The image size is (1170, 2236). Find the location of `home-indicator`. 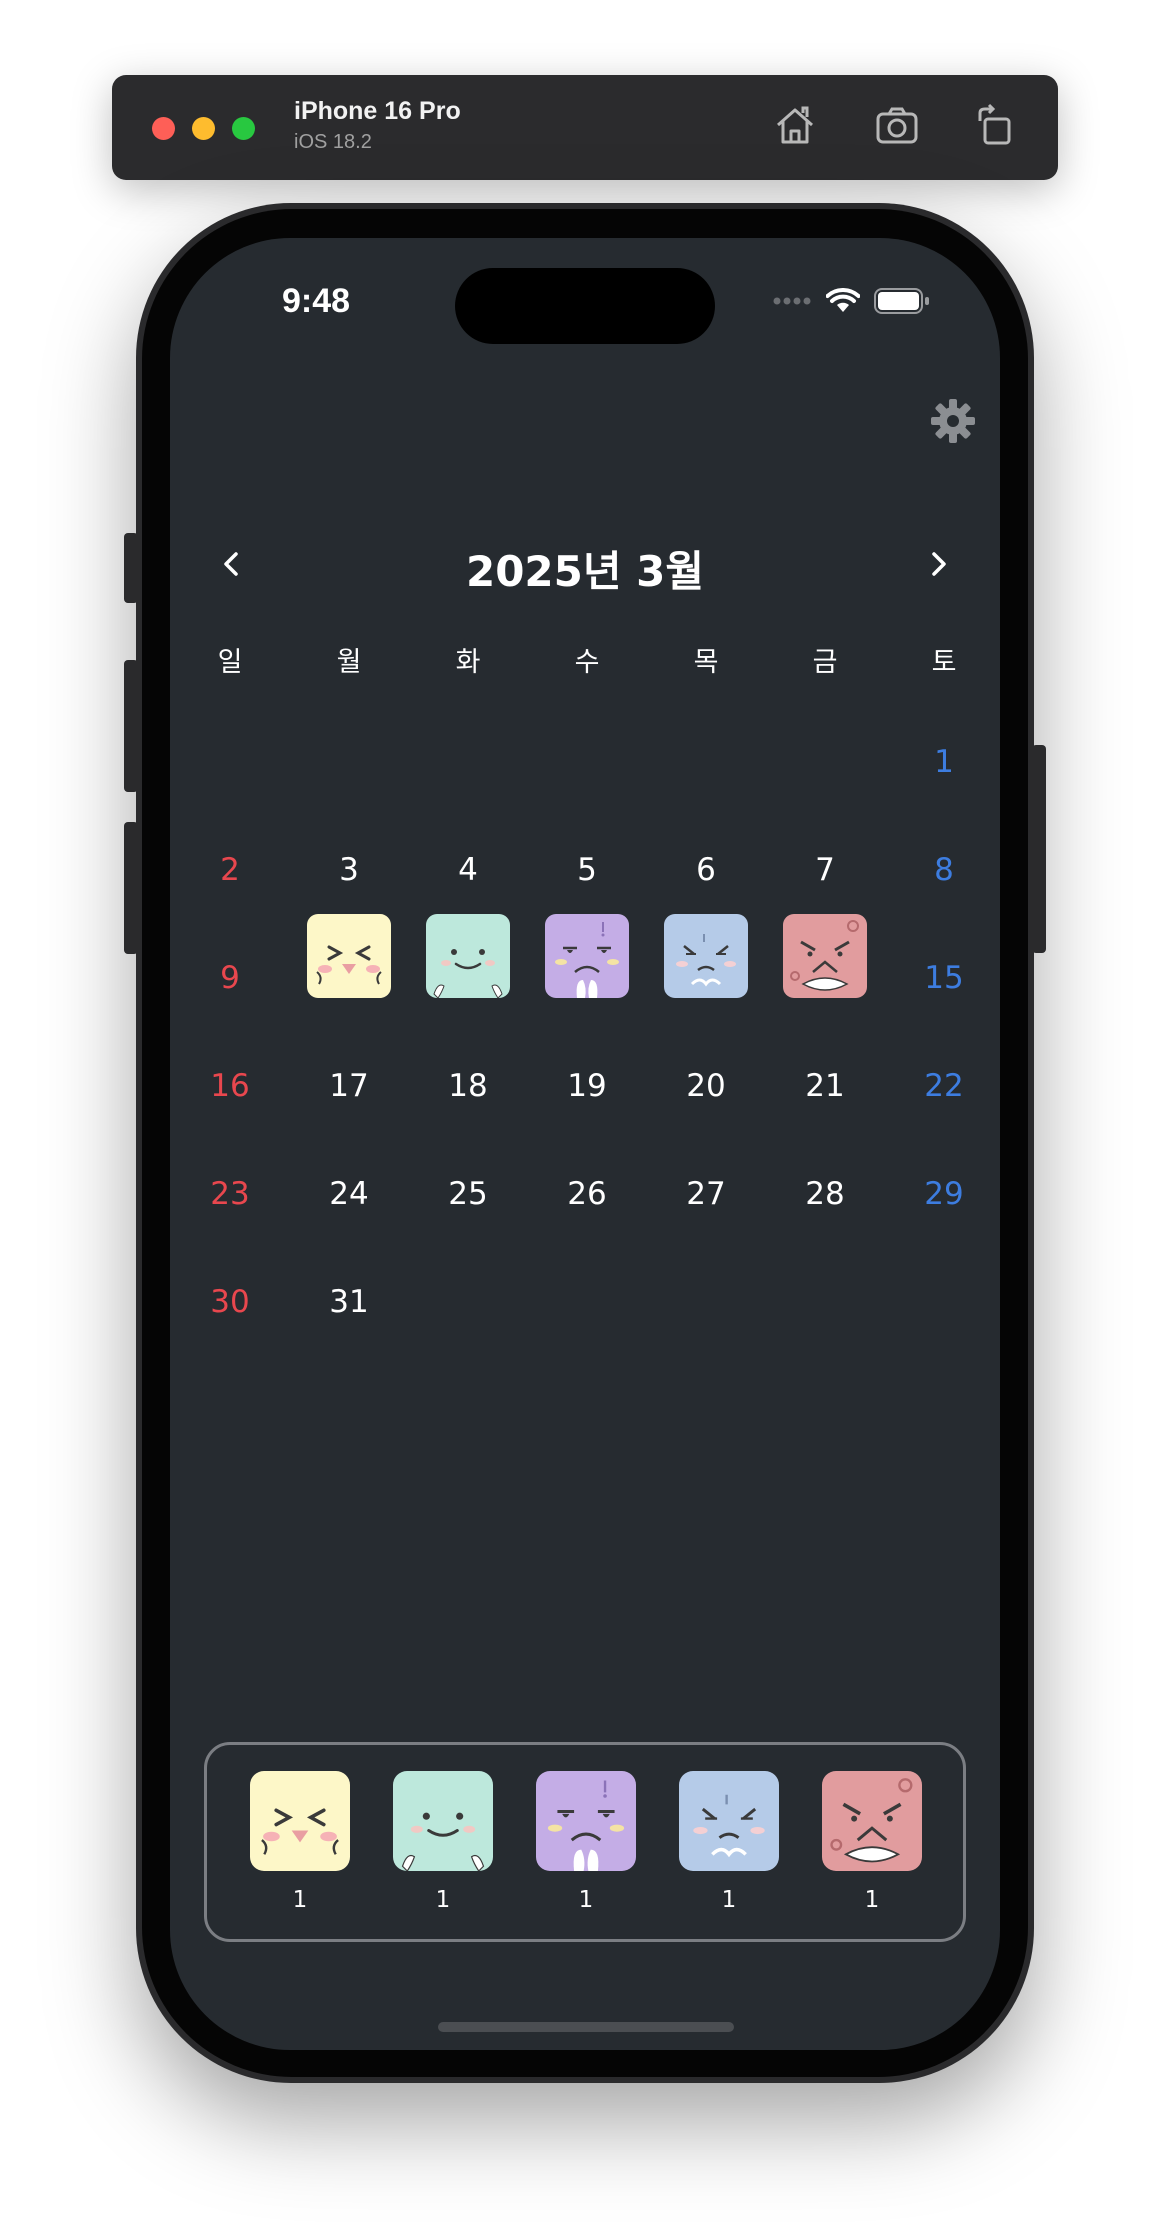

home-indicator is located at coordinates (586, 2027).